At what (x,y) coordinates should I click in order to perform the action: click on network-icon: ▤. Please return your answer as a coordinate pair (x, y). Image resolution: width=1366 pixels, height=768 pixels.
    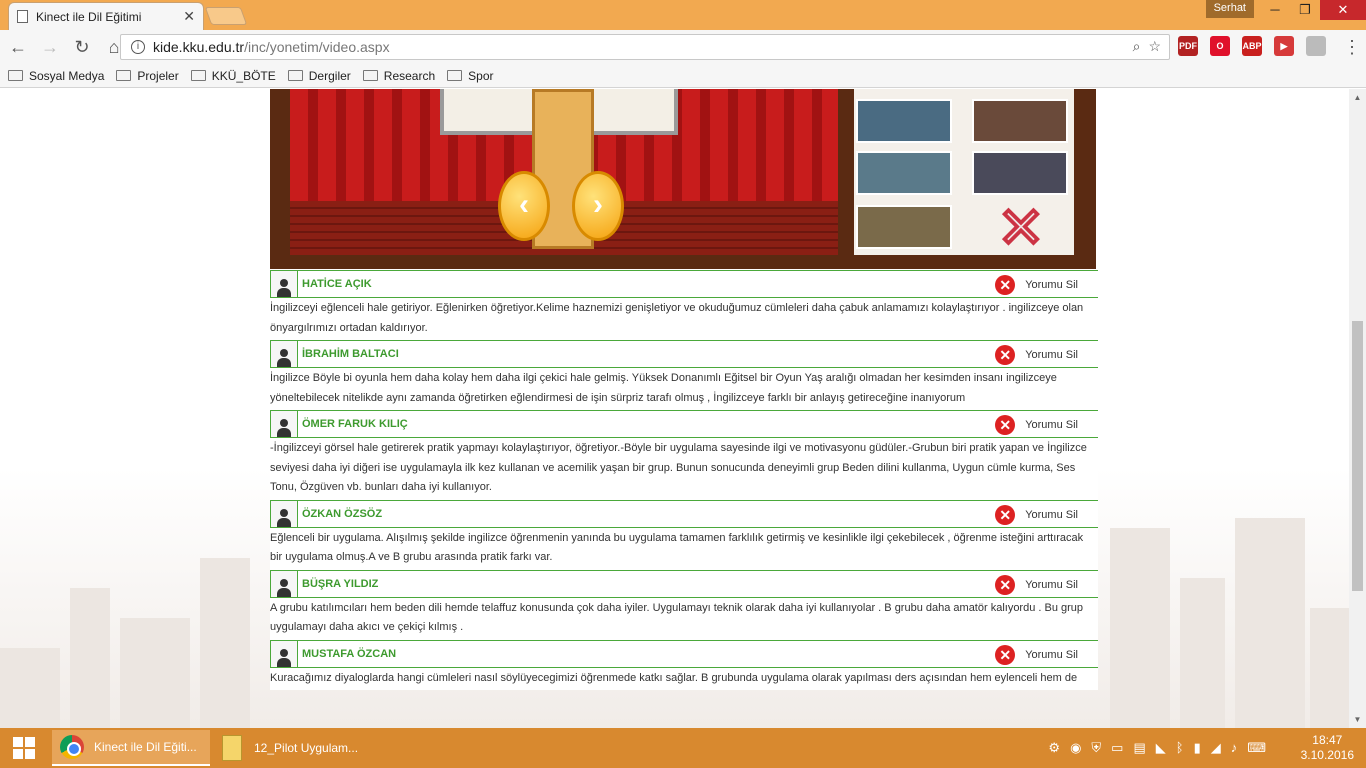
    Looking at the image, I should click on (1139, 748).